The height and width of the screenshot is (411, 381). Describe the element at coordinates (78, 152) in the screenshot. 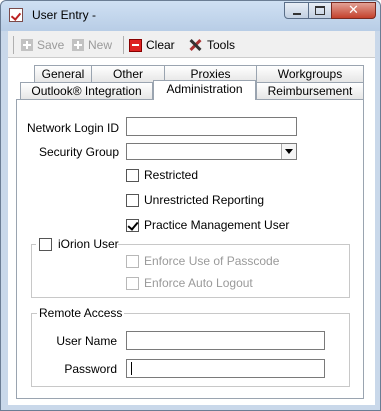

I see `security-group-label: Security Group` at that location.